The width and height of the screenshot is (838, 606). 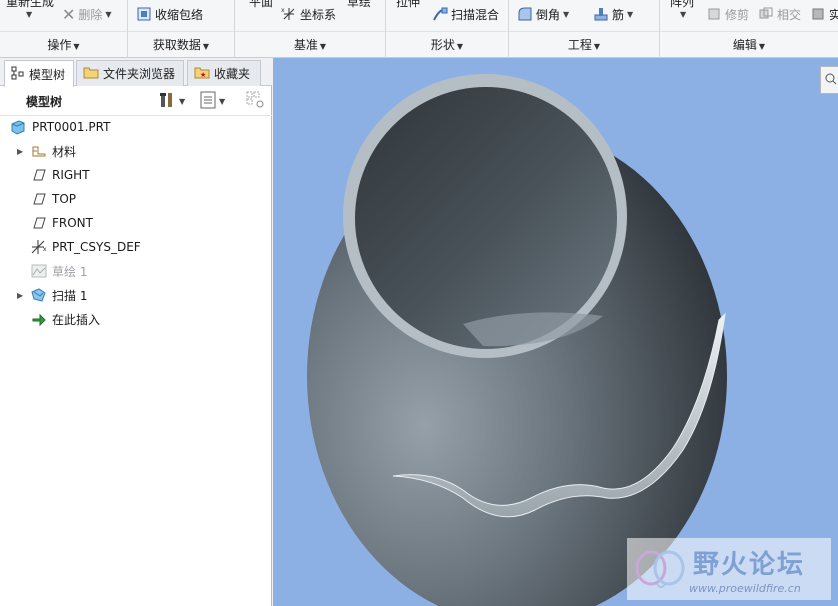 I want to click on swept-blend-button: 扫描混合, so click(x=465, y=14).